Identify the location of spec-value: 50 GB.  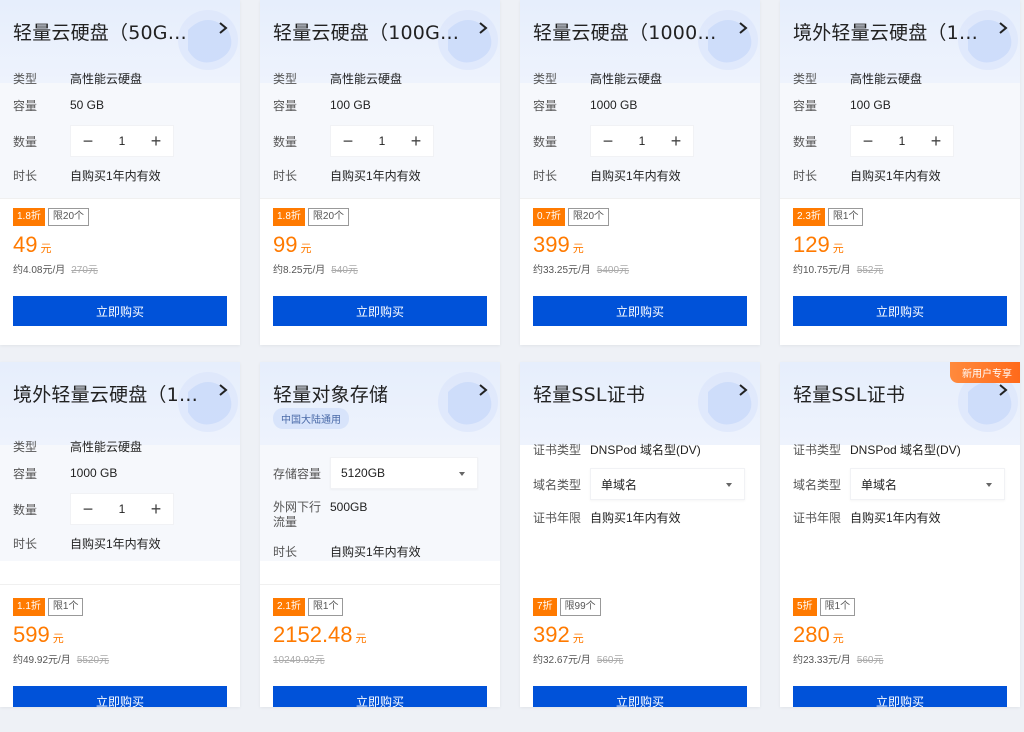
(87, 105).